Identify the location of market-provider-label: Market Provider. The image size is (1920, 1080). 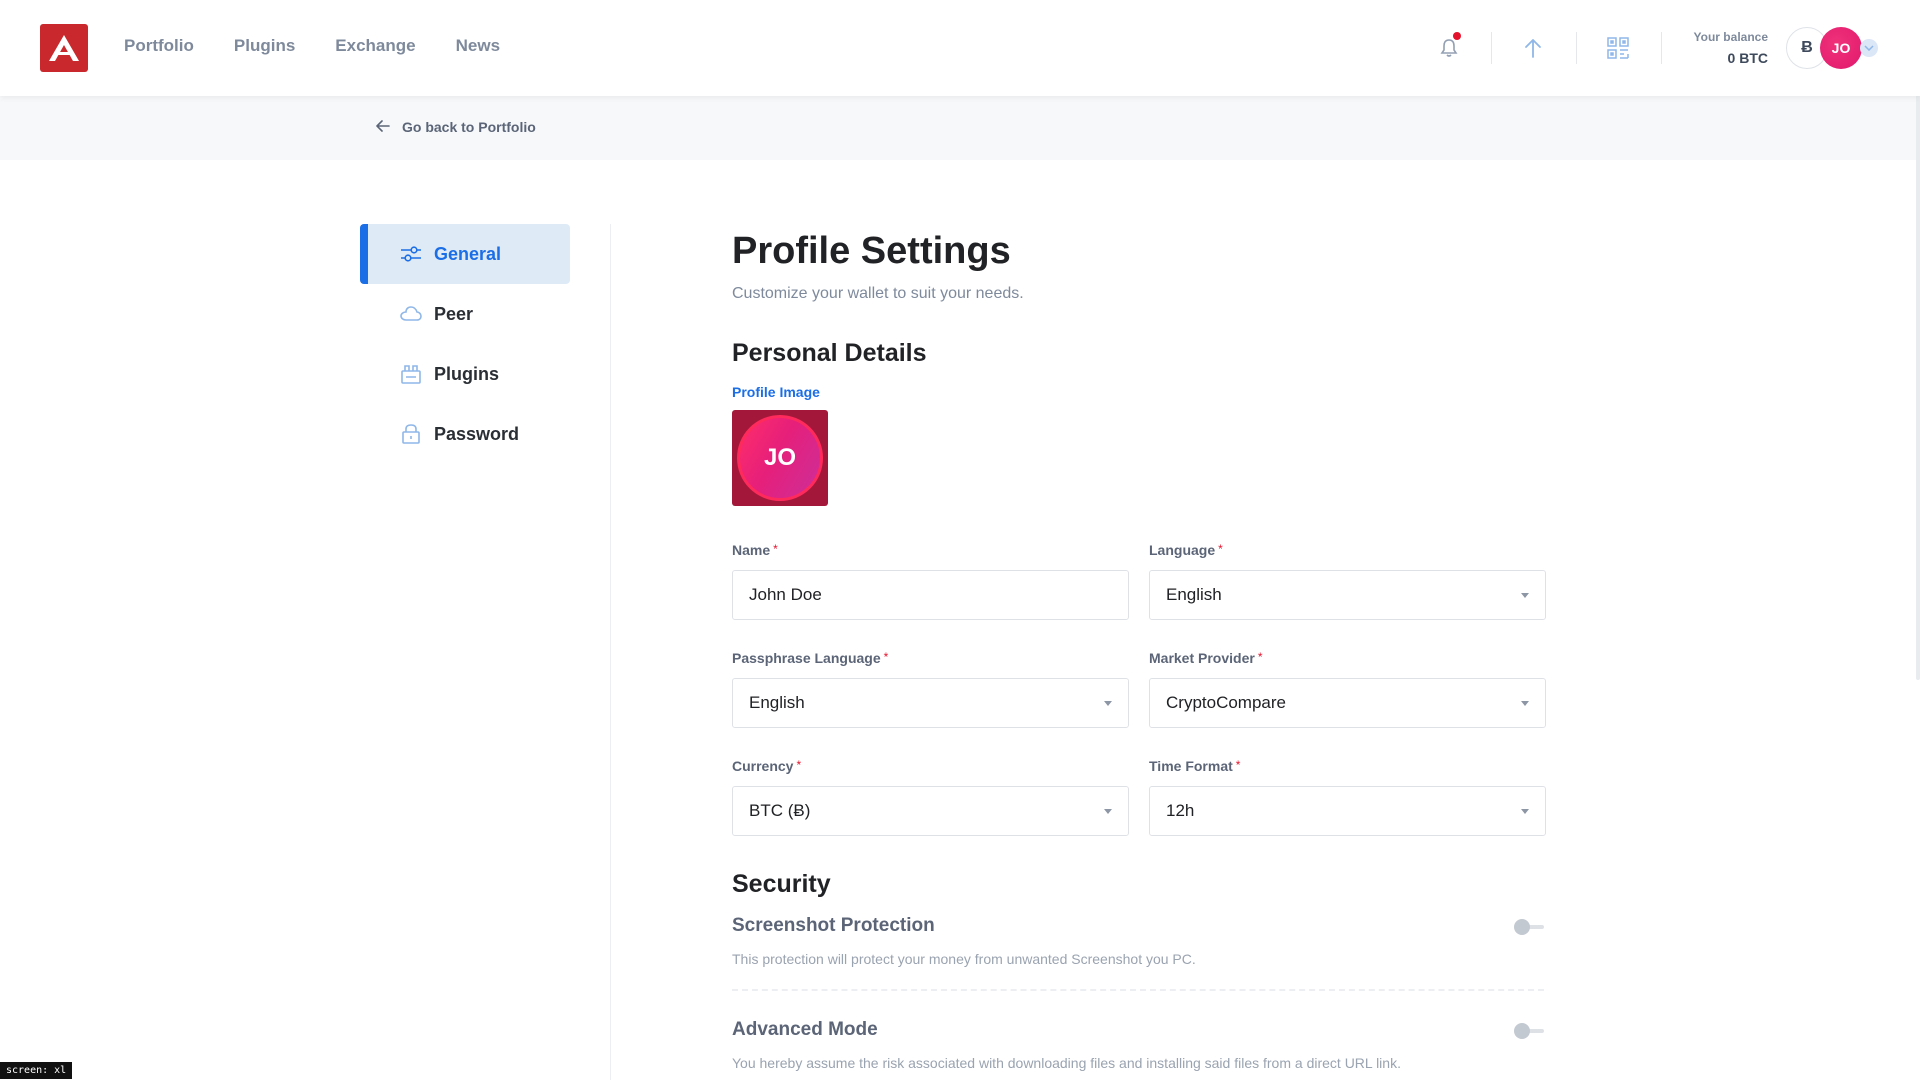
(1202, 658).